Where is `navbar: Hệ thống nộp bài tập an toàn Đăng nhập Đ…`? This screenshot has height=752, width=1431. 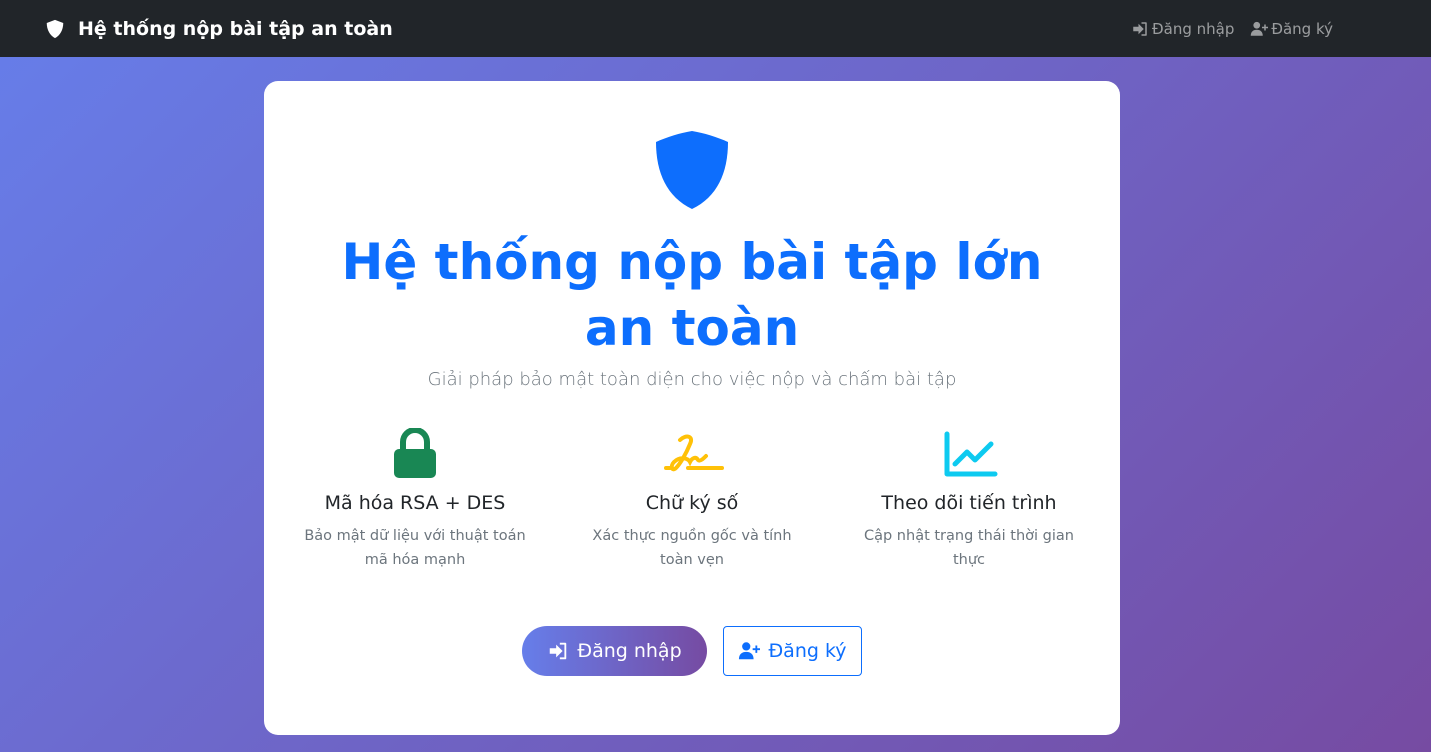 navbar: Hệ thống nộp bài tập an toàn Đăng nhập Đ… is located at coordinates (715, 28).